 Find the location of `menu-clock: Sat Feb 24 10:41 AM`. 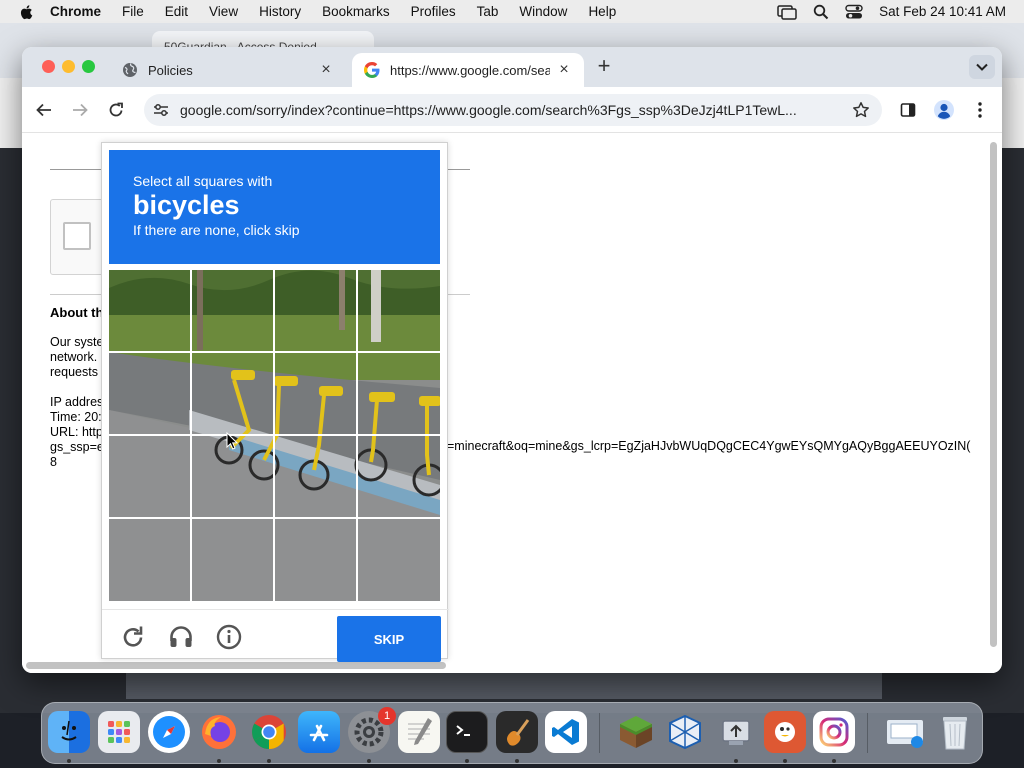

menu-clock: Sat Feb 24 10:41 AM is located at coordinates (942, 11).